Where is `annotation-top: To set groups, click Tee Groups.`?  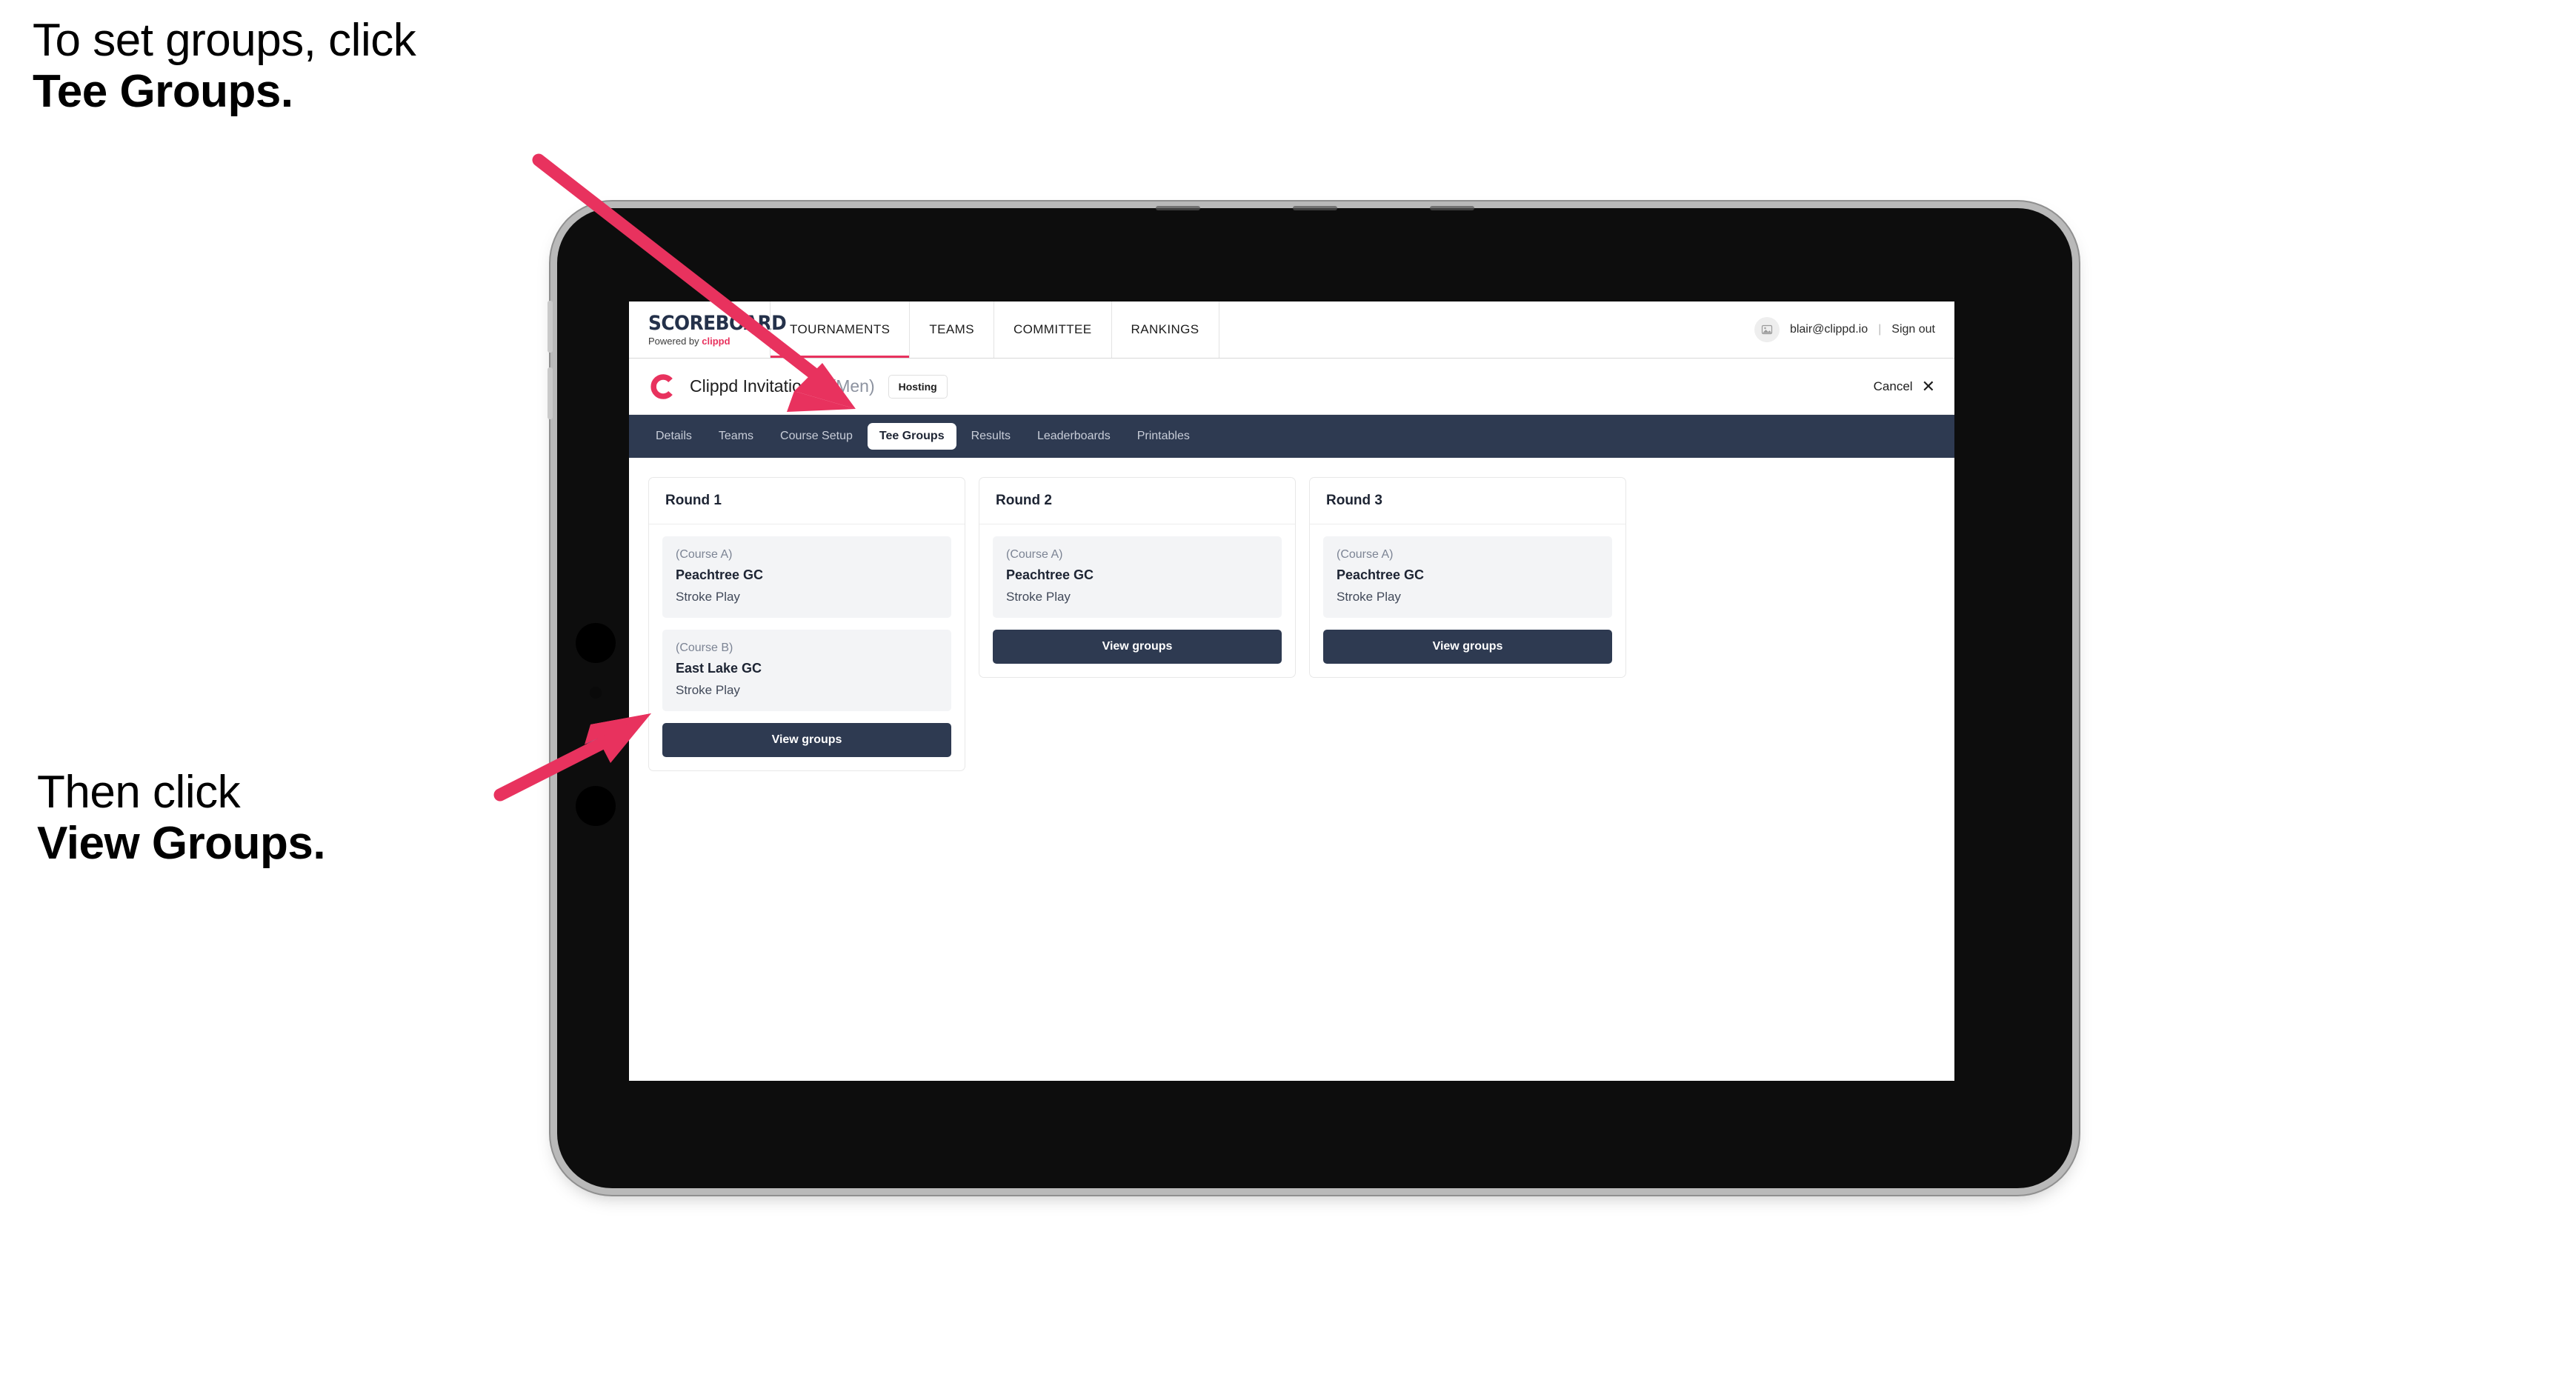 annotation-top: To set groups, click Tee Groups. is located at coordinates (224, 66).